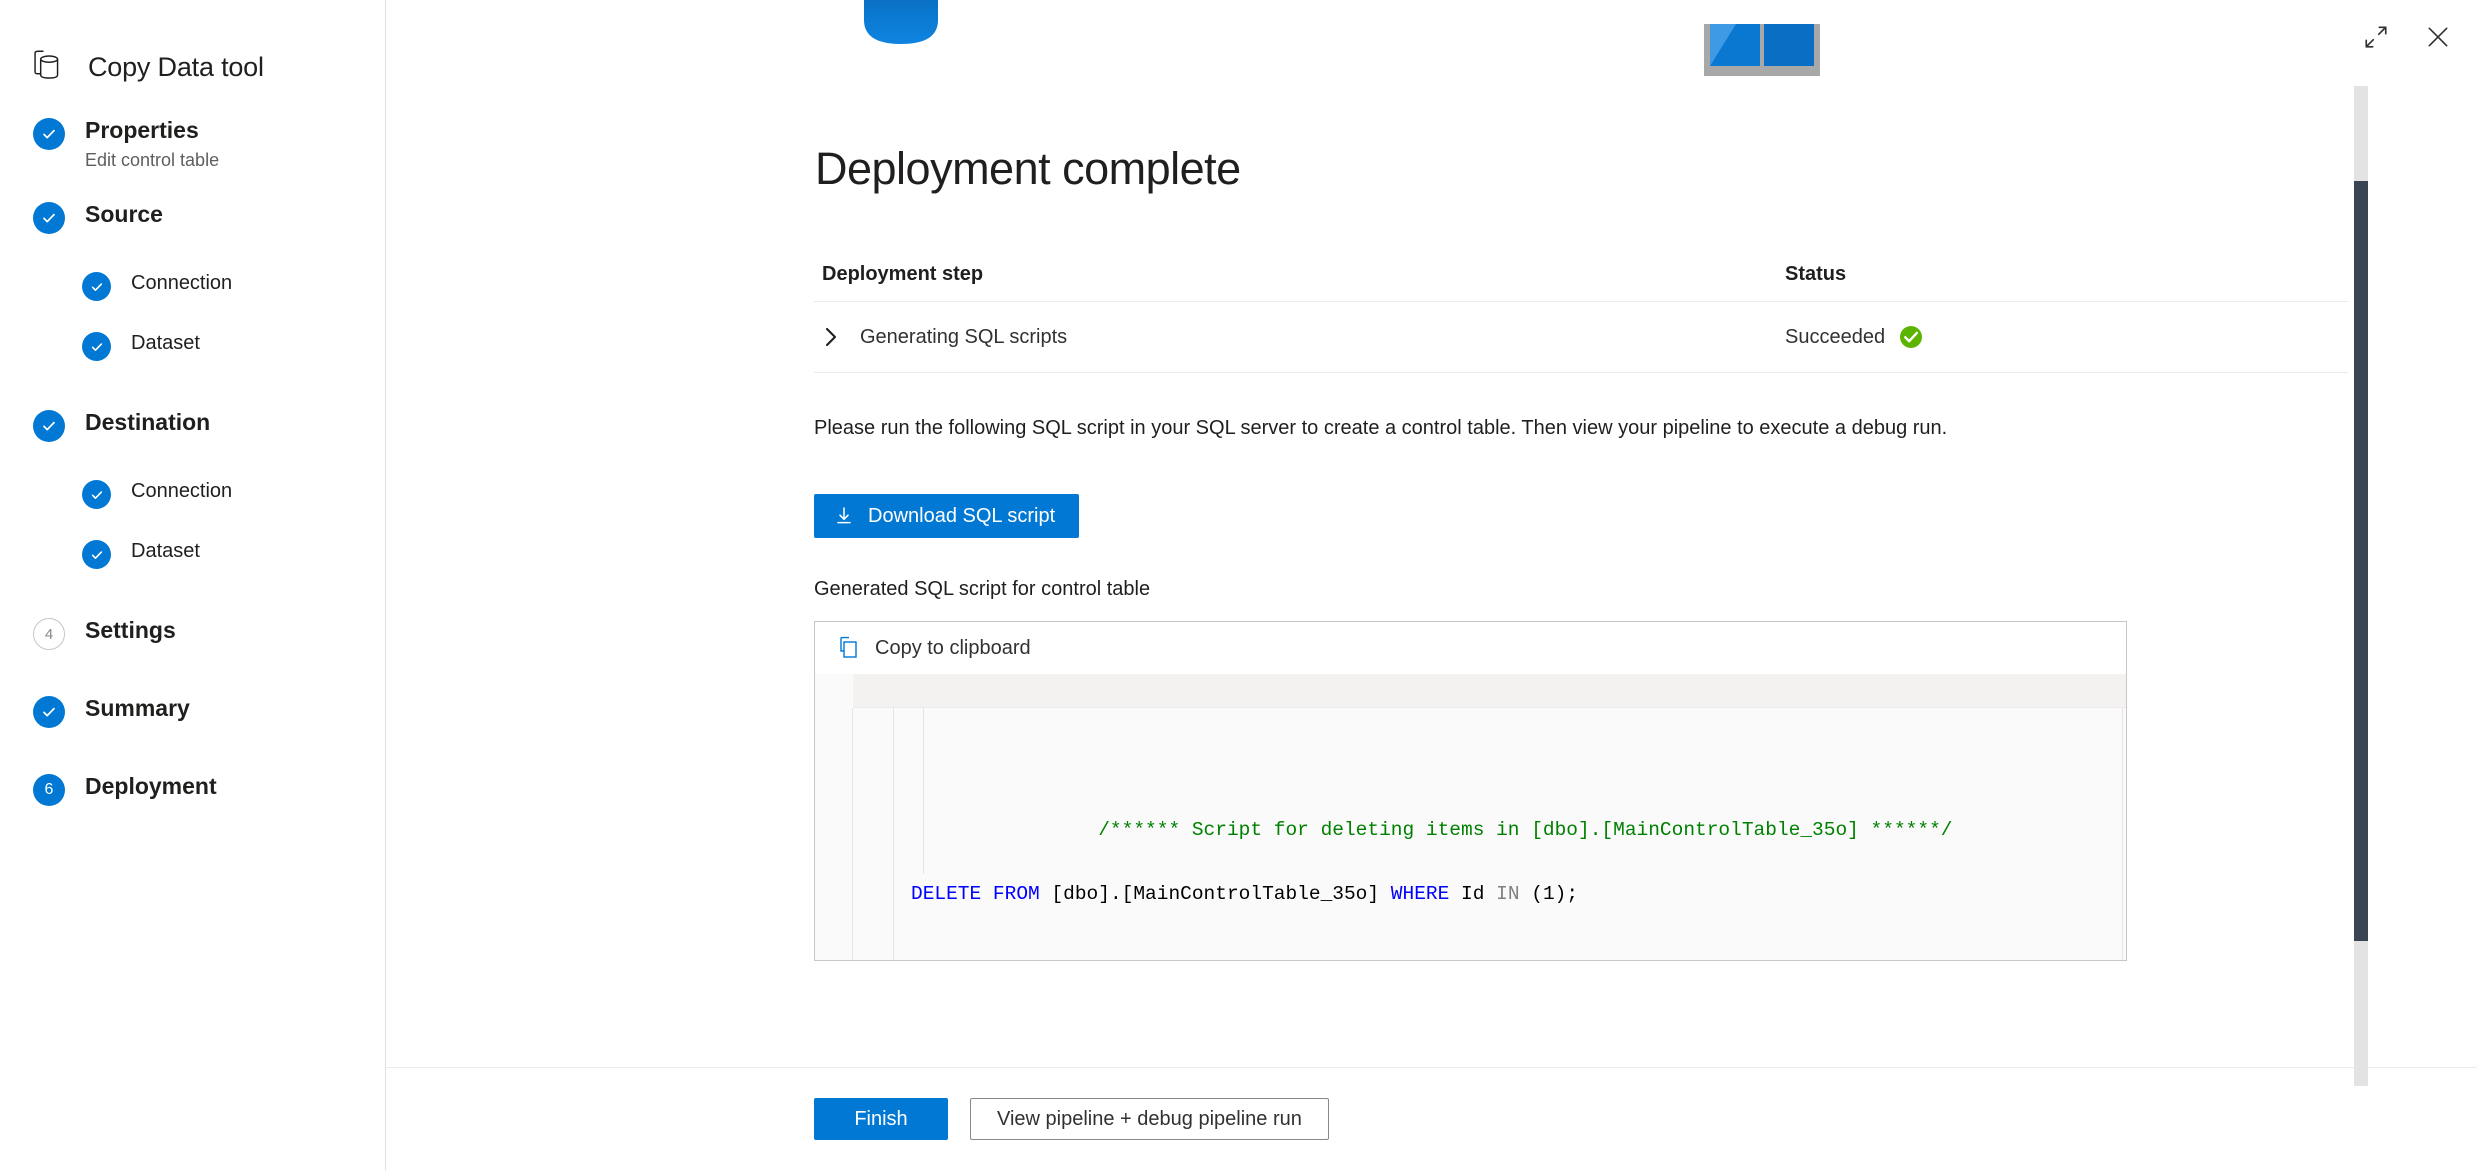 Image resolution: width=2477 pixels, height=1170 pixels. What do you see at coordinates (148, 422) in the screenshot?
I see `sidebar-label-destination: Destination` at bounding box center [148, 422].